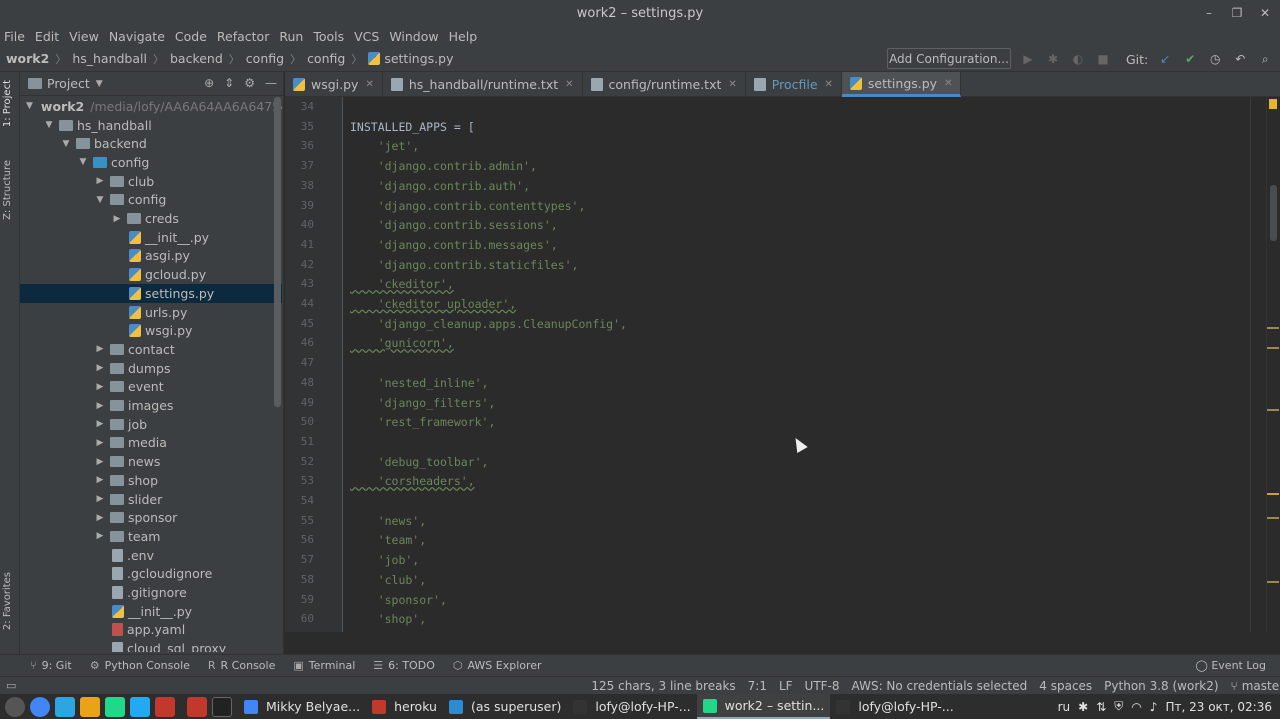 This screenshot has width=1280, height=719. Describe the element at coordinates (402, 343) in the screenshot. I see `code-line: 'gunicorn',` at that location.